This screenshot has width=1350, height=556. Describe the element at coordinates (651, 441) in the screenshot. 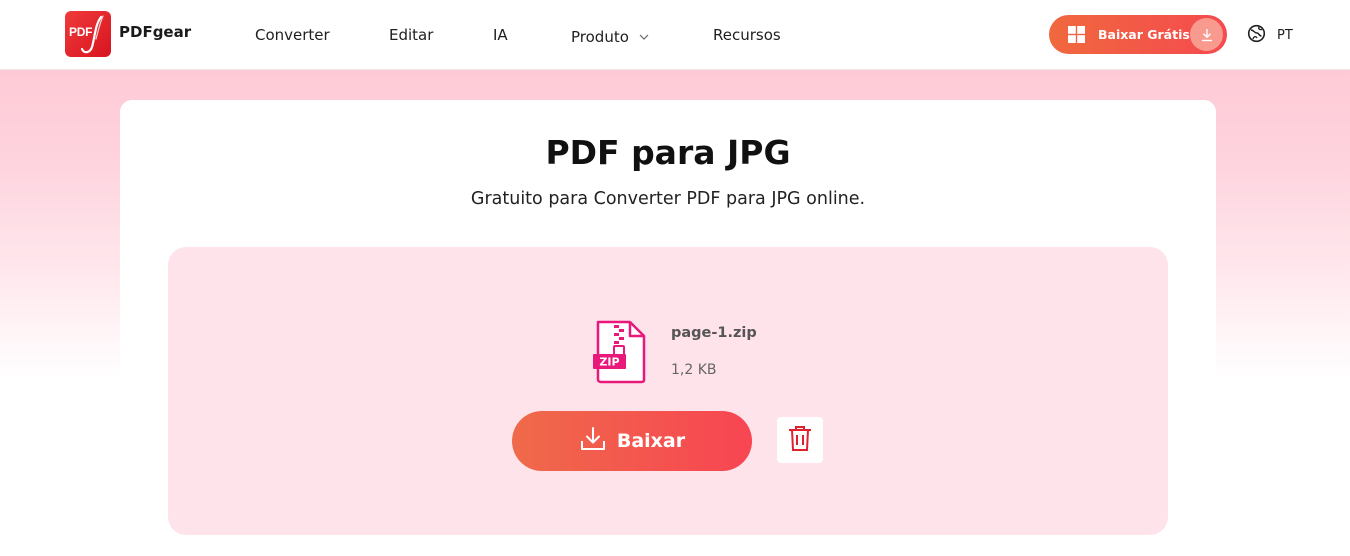

I see `download-button-label: Baixar` at that location.